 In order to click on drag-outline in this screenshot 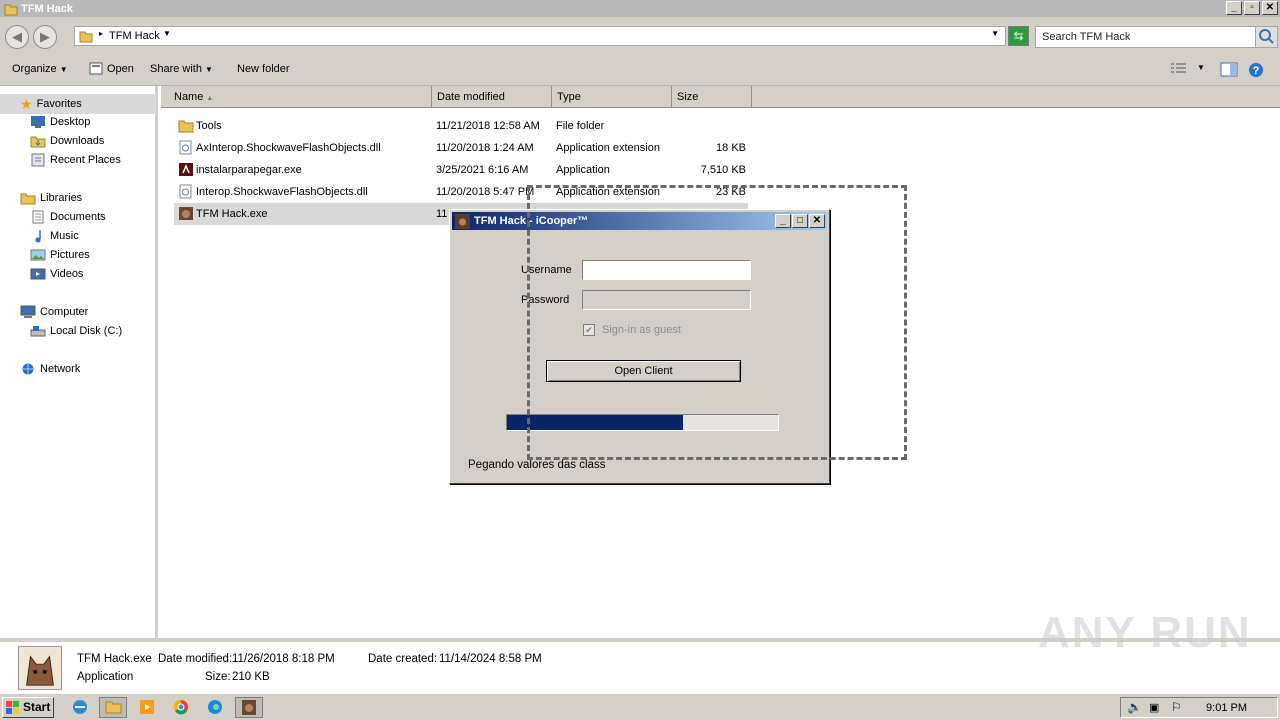, I will do `click(717, 322)`.